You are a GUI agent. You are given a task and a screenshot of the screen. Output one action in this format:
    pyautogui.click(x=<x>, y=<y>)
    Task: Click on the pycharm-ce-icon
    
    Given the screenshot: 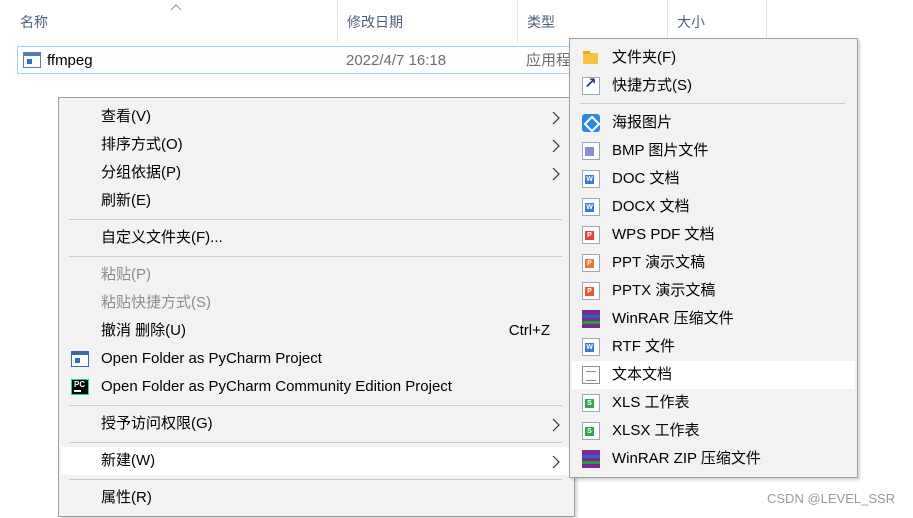 What is the action you would take?
    pyautogui.click(x=80, y=387)
    